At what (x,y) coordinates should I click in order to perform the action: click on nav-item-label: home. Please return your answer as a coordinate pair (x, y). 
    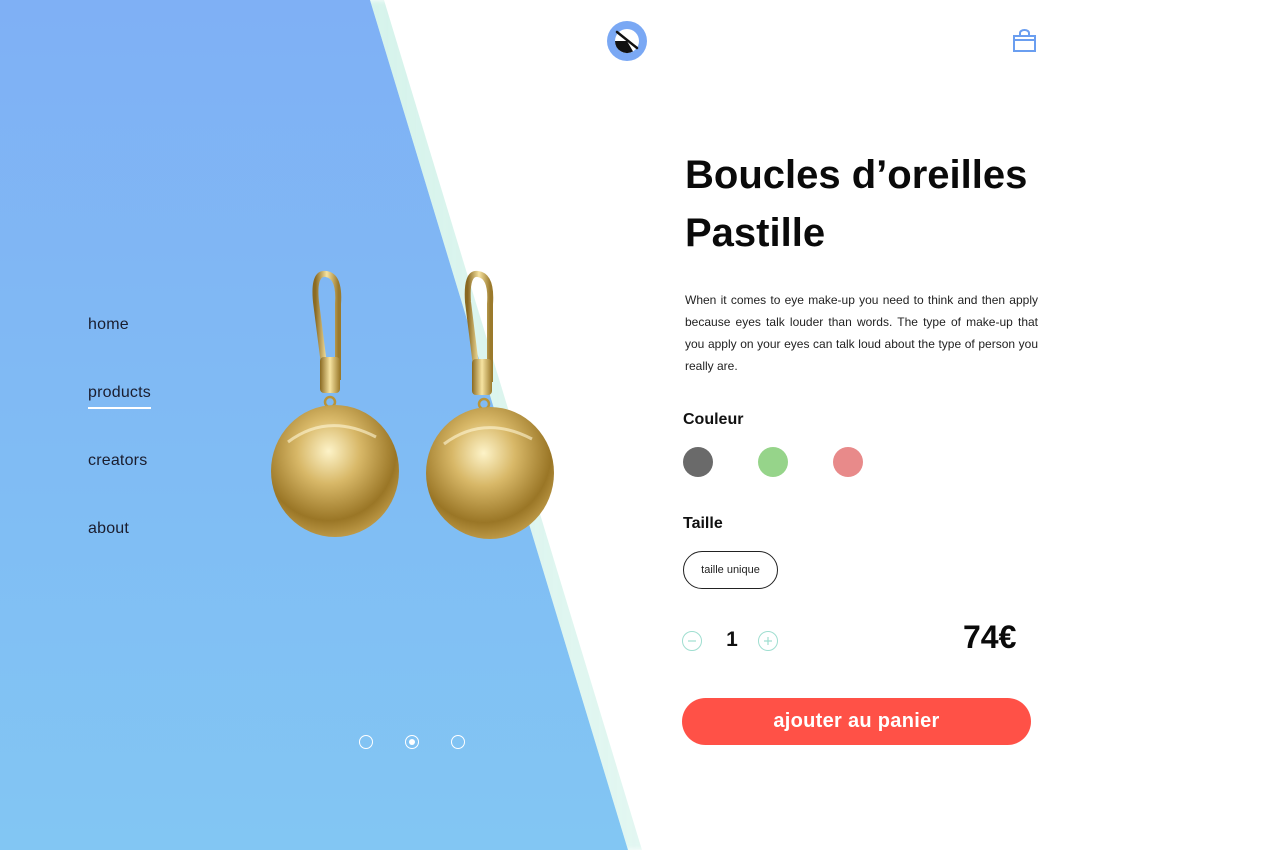
    Looking at the image, I should click on (108, 324).